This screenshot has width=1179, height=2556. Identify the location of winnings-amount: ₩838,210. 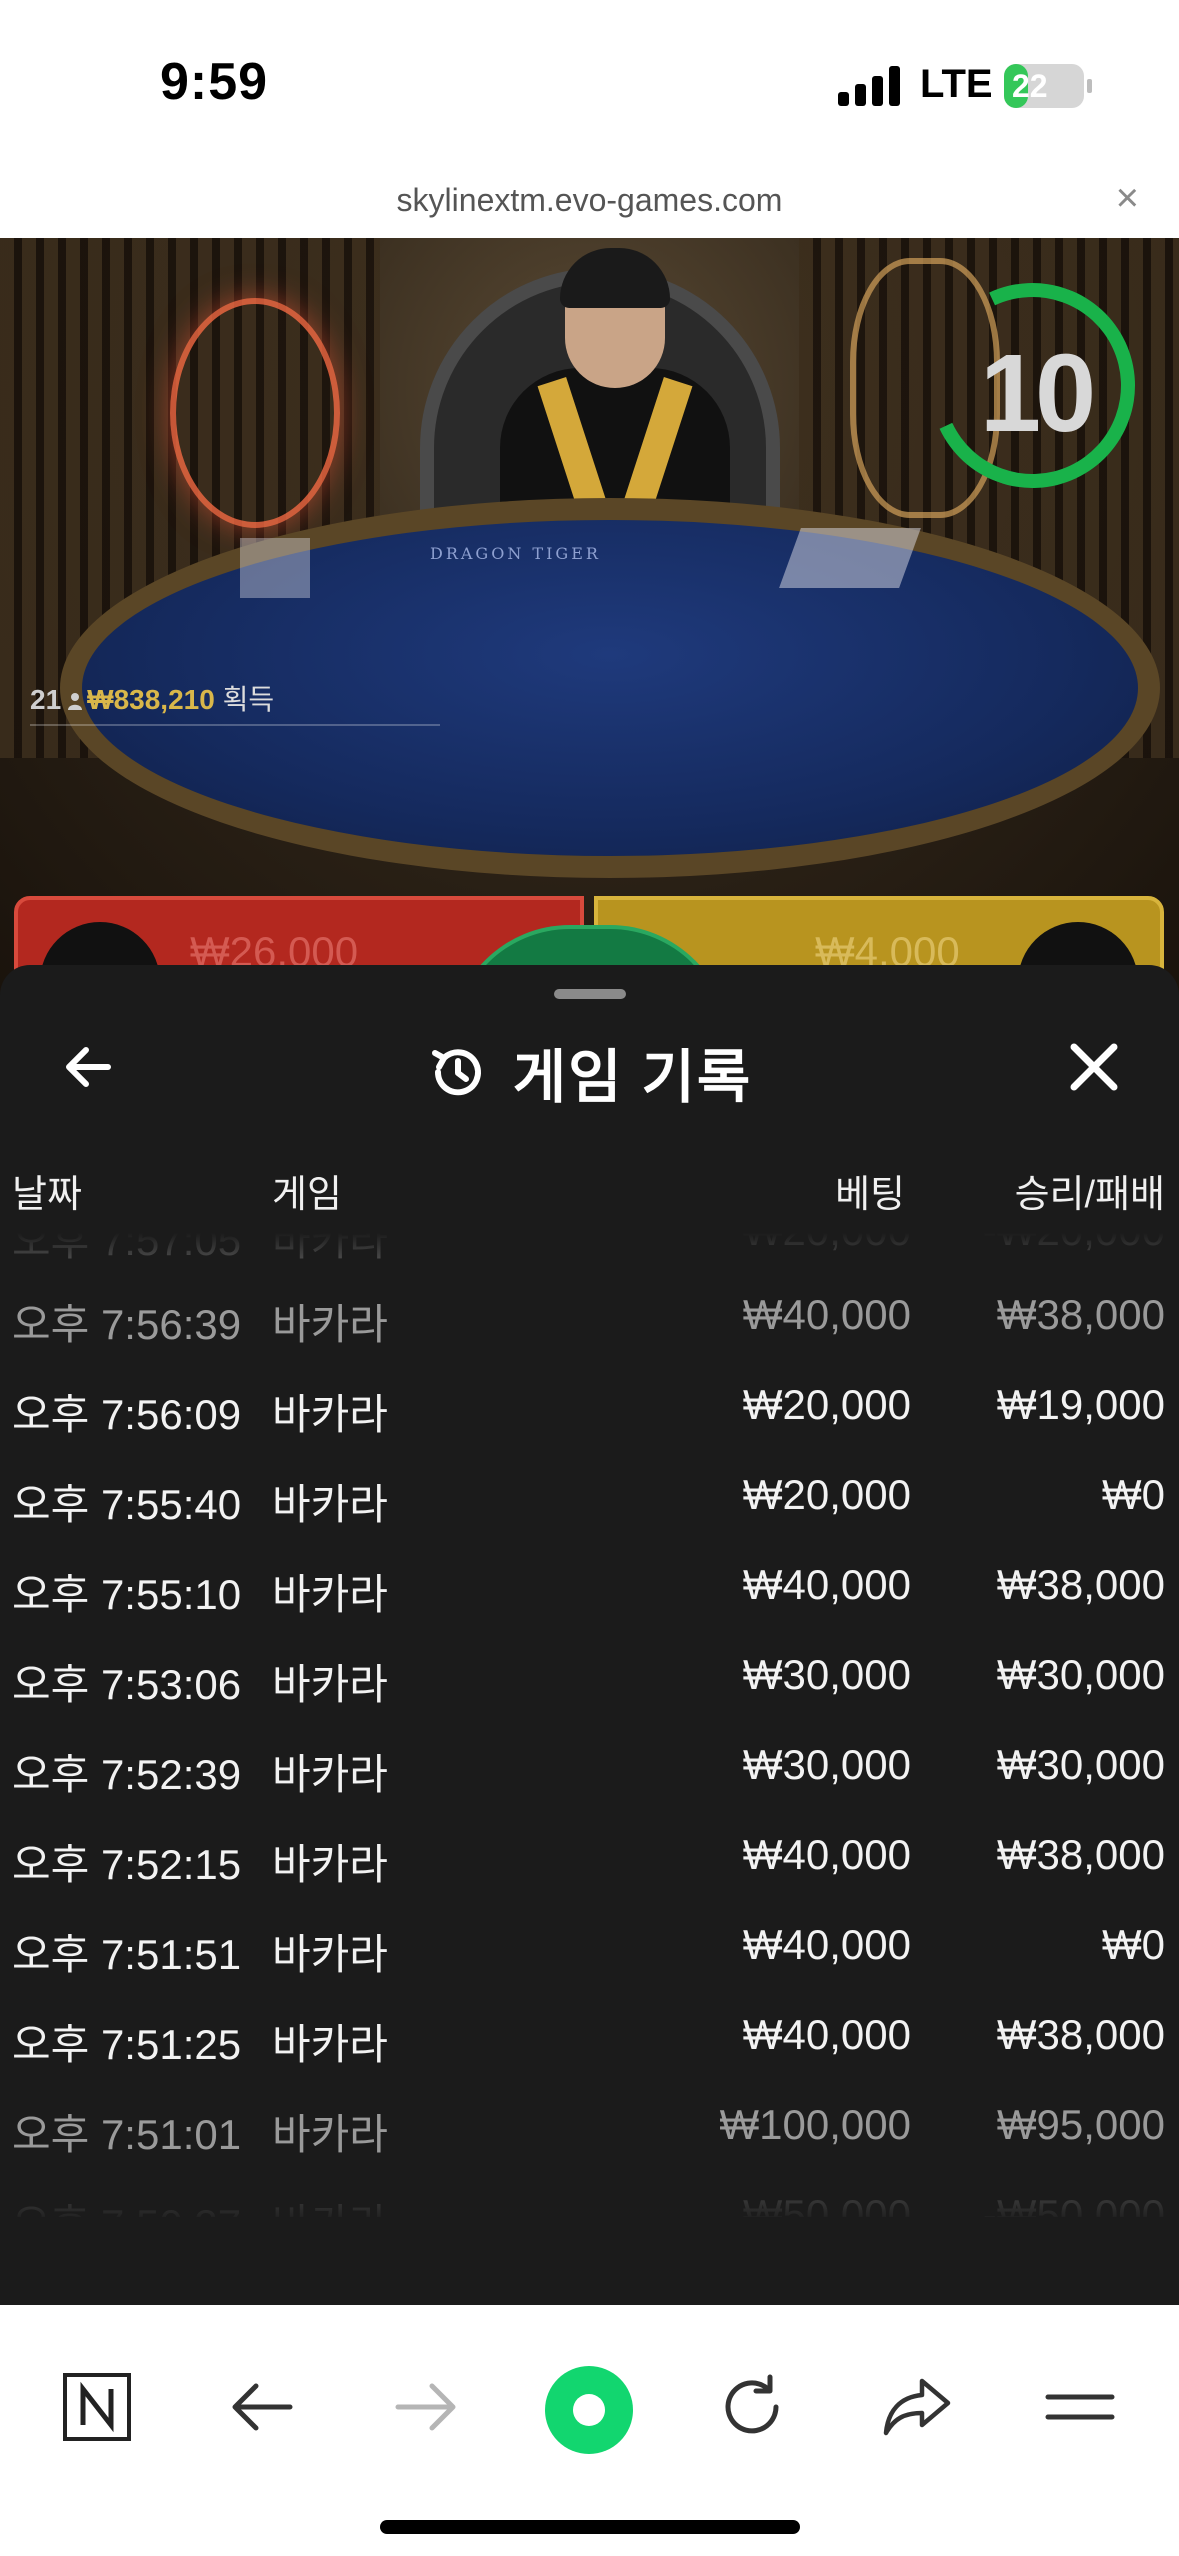
(151, 699).